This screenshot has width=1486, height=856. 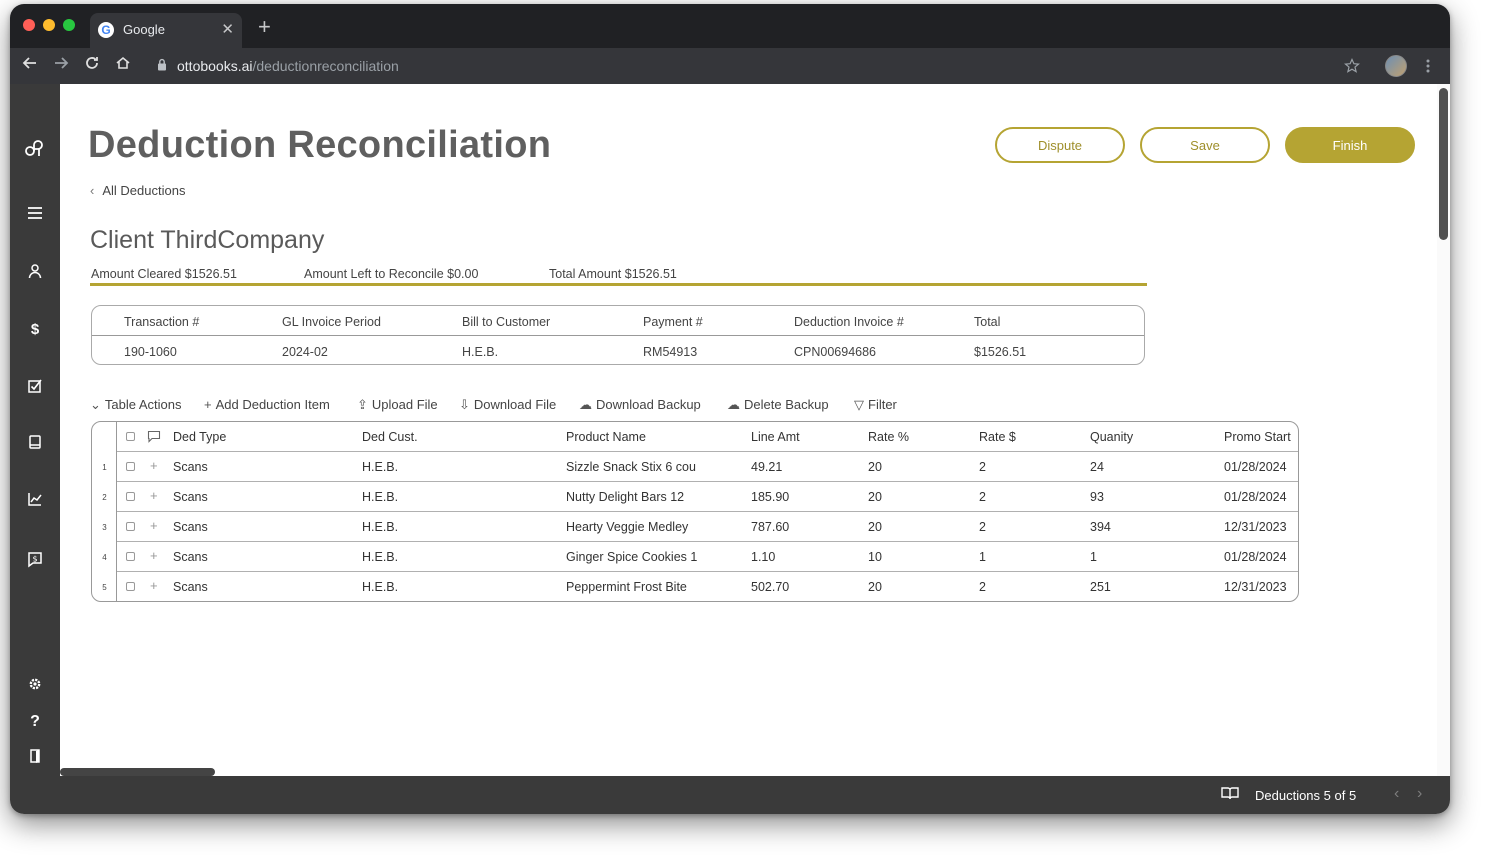 I want to click on logo-icon, so click(x=35, y=152).